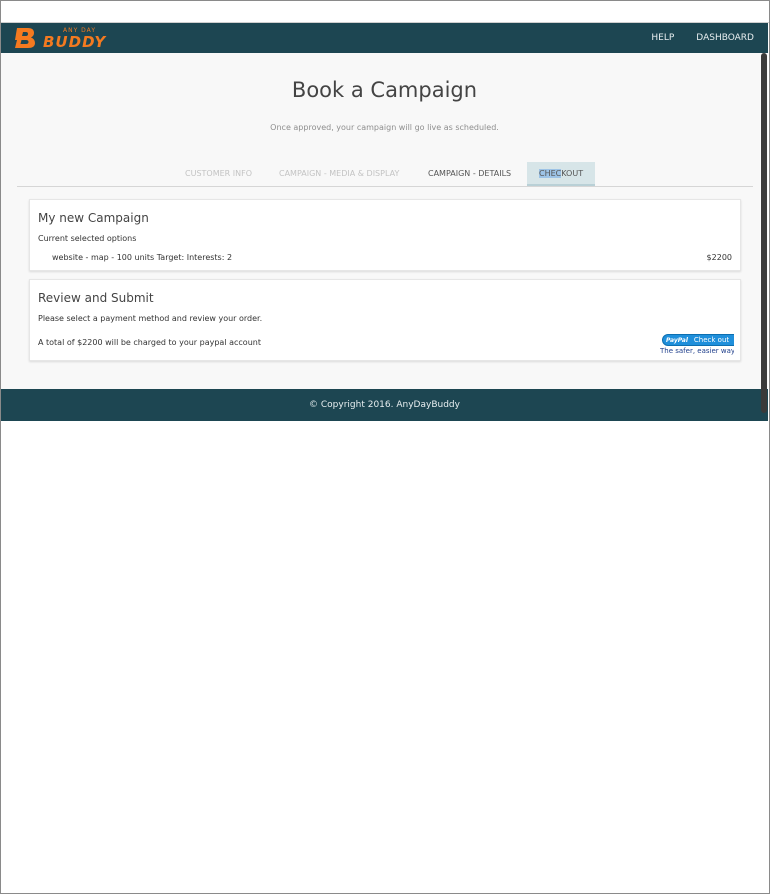  I want to click on tab-customer-info: CUSTOMER INFO, so click(218, 174).